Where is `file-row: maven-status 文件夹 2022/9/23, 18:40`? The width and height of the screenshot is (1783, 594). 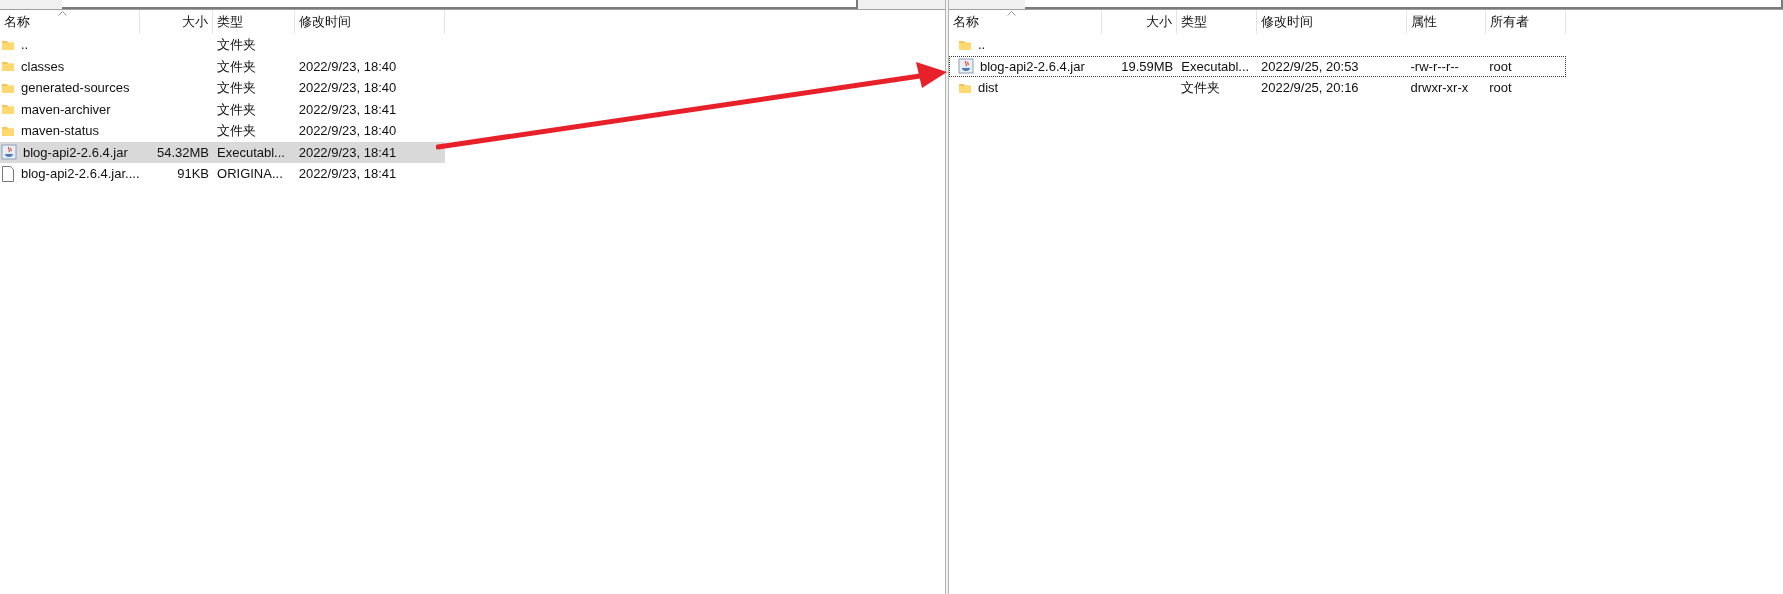
file-row: maven-status 文件夹 2022/9/23, 18:40 is located at coordinates (222, 131).